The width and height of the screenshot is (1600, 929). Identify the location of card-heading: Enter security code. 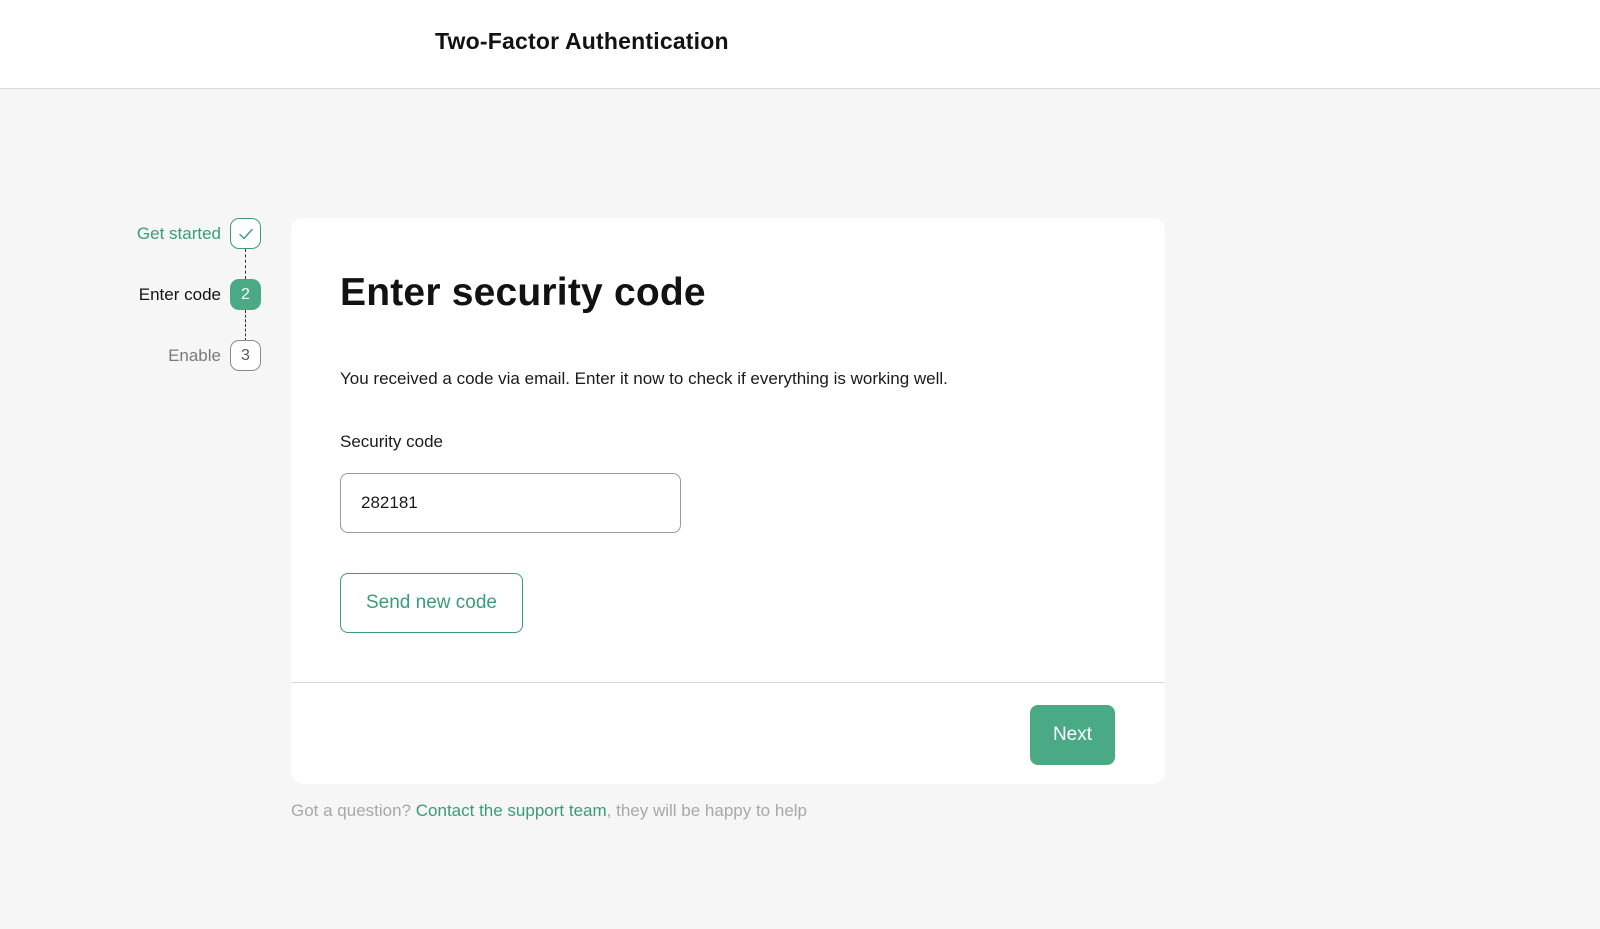
(523, 292).